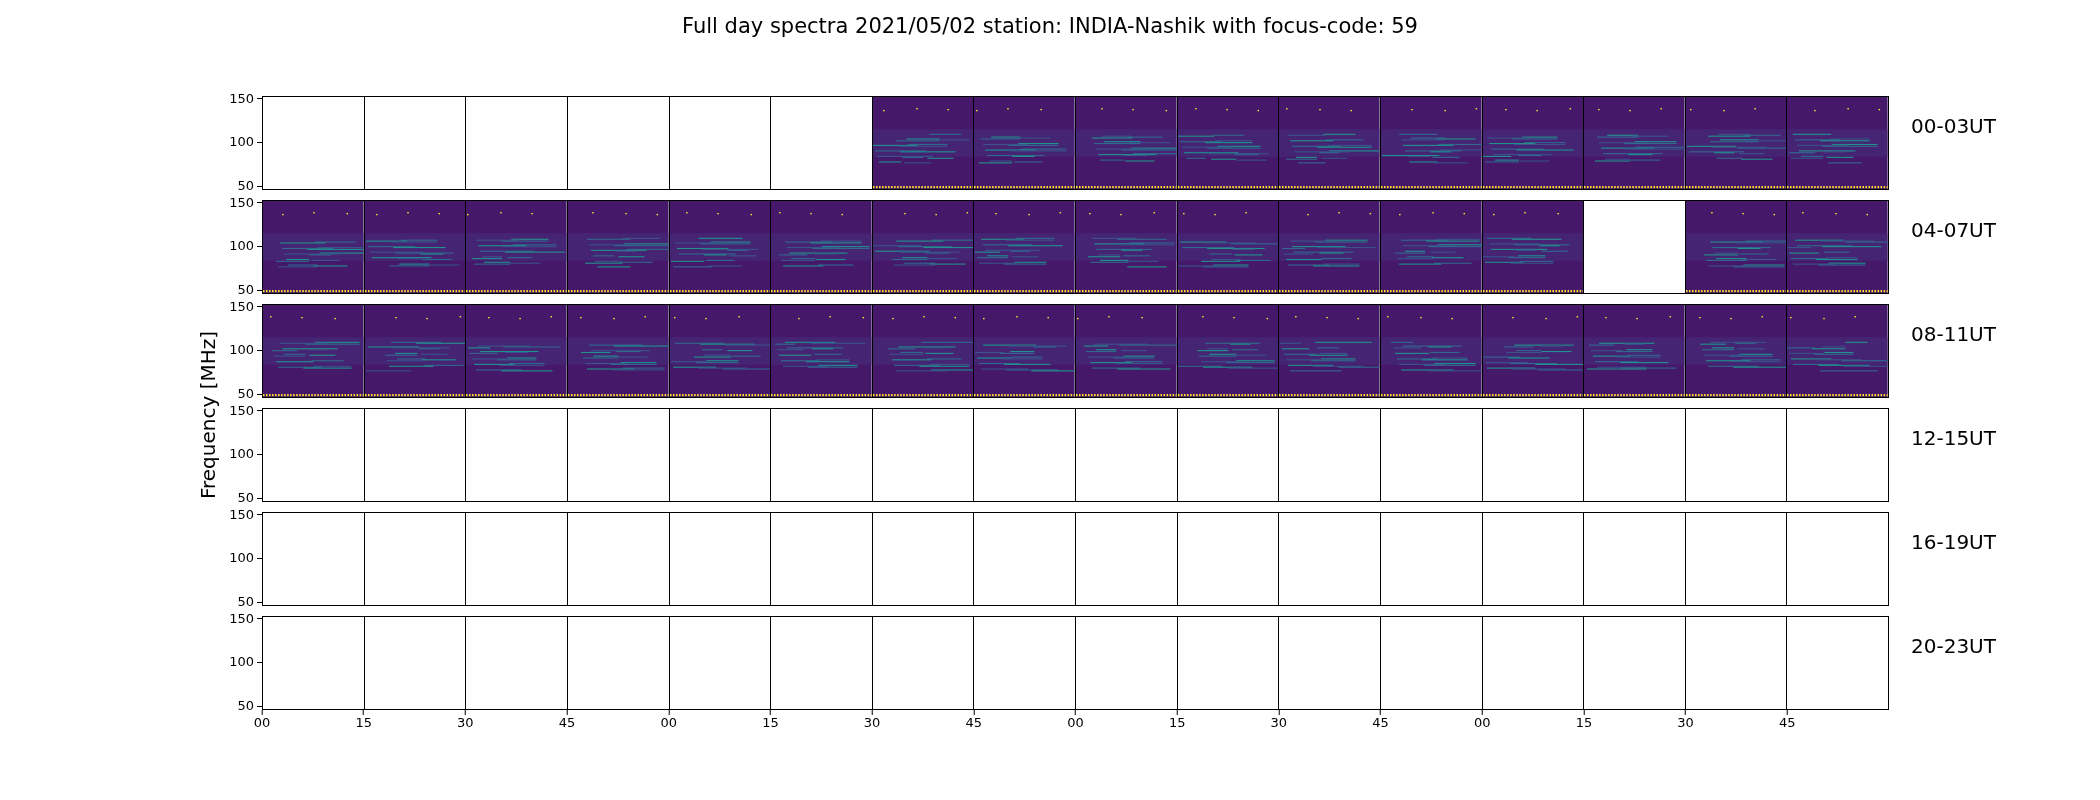  Describe the element at coordinates (1953, 438) in the screenshot. I see `row-label: 12-15UT` at that location.